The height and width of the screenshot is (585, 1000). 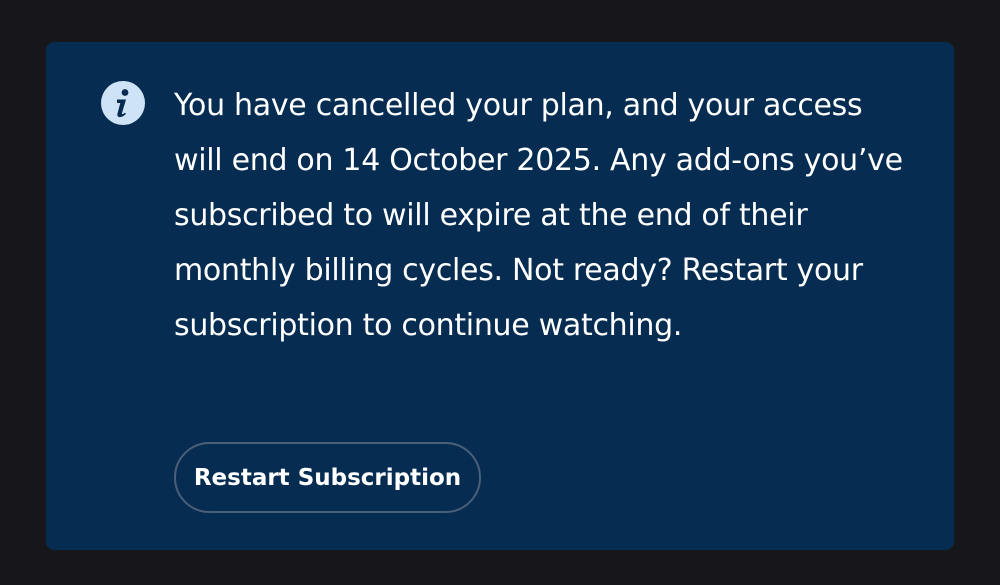 What do you see at coordinates (327, 477) in the screenshot?
I see `restart-subscription-button: Restart Subscription` at bounding box center [327, 477].